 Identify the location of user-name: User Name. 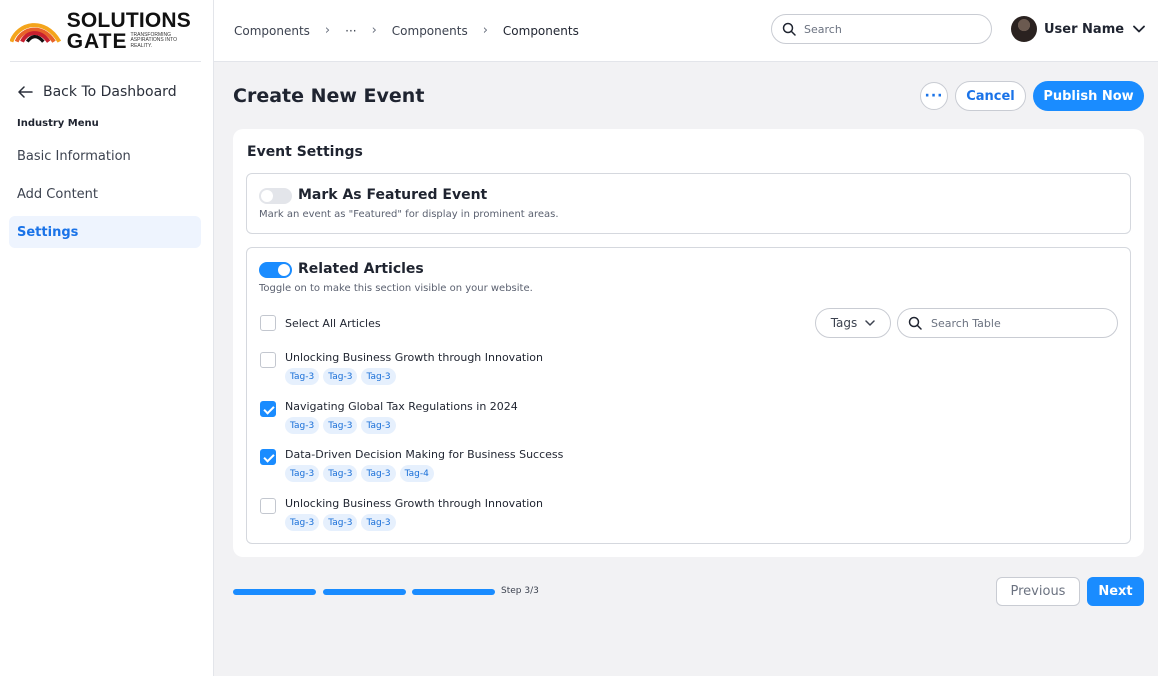
(1084, 29).